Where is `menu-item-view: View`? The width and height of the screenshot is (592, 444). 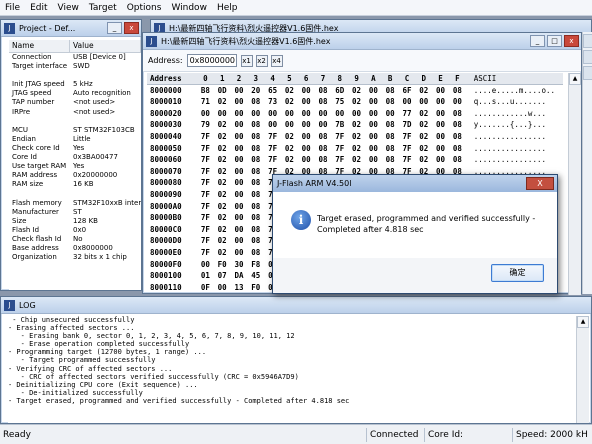
menu-item-view: View is located at coordinates (68, 8).